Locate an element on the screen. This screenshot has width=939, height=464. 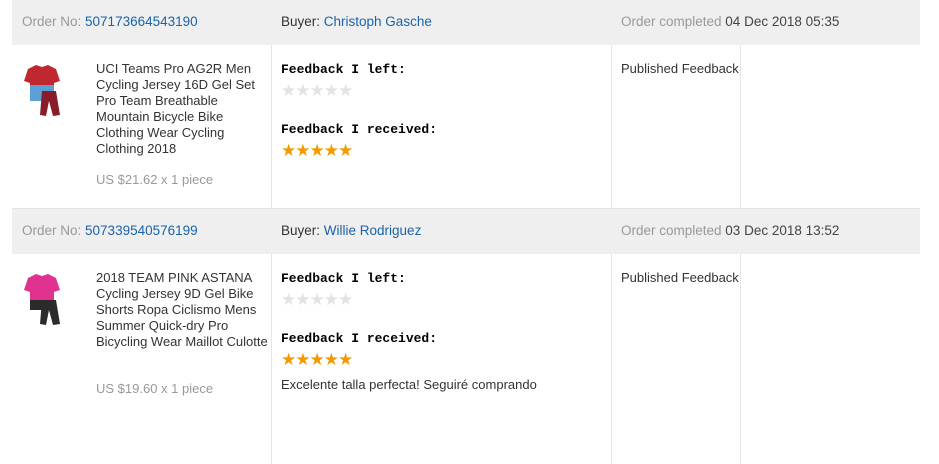
buyer: Buyer: Christoph Gasche is located at coordinates (356, 21).